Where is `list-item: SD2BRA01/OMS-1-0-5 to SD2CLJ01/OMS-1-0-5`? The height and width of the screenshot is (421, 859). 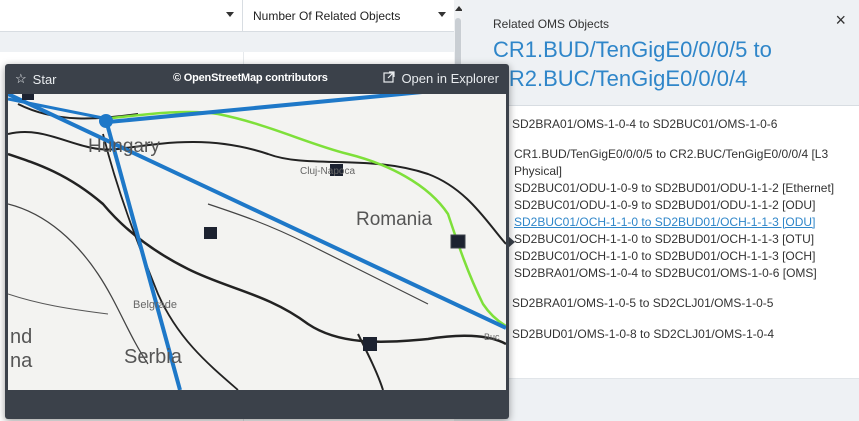
list-item: SD2BRA01/OMS-1-0-5 to SD2CLJ01/OMS-1-0-5 is located at coordinates (684, 303).